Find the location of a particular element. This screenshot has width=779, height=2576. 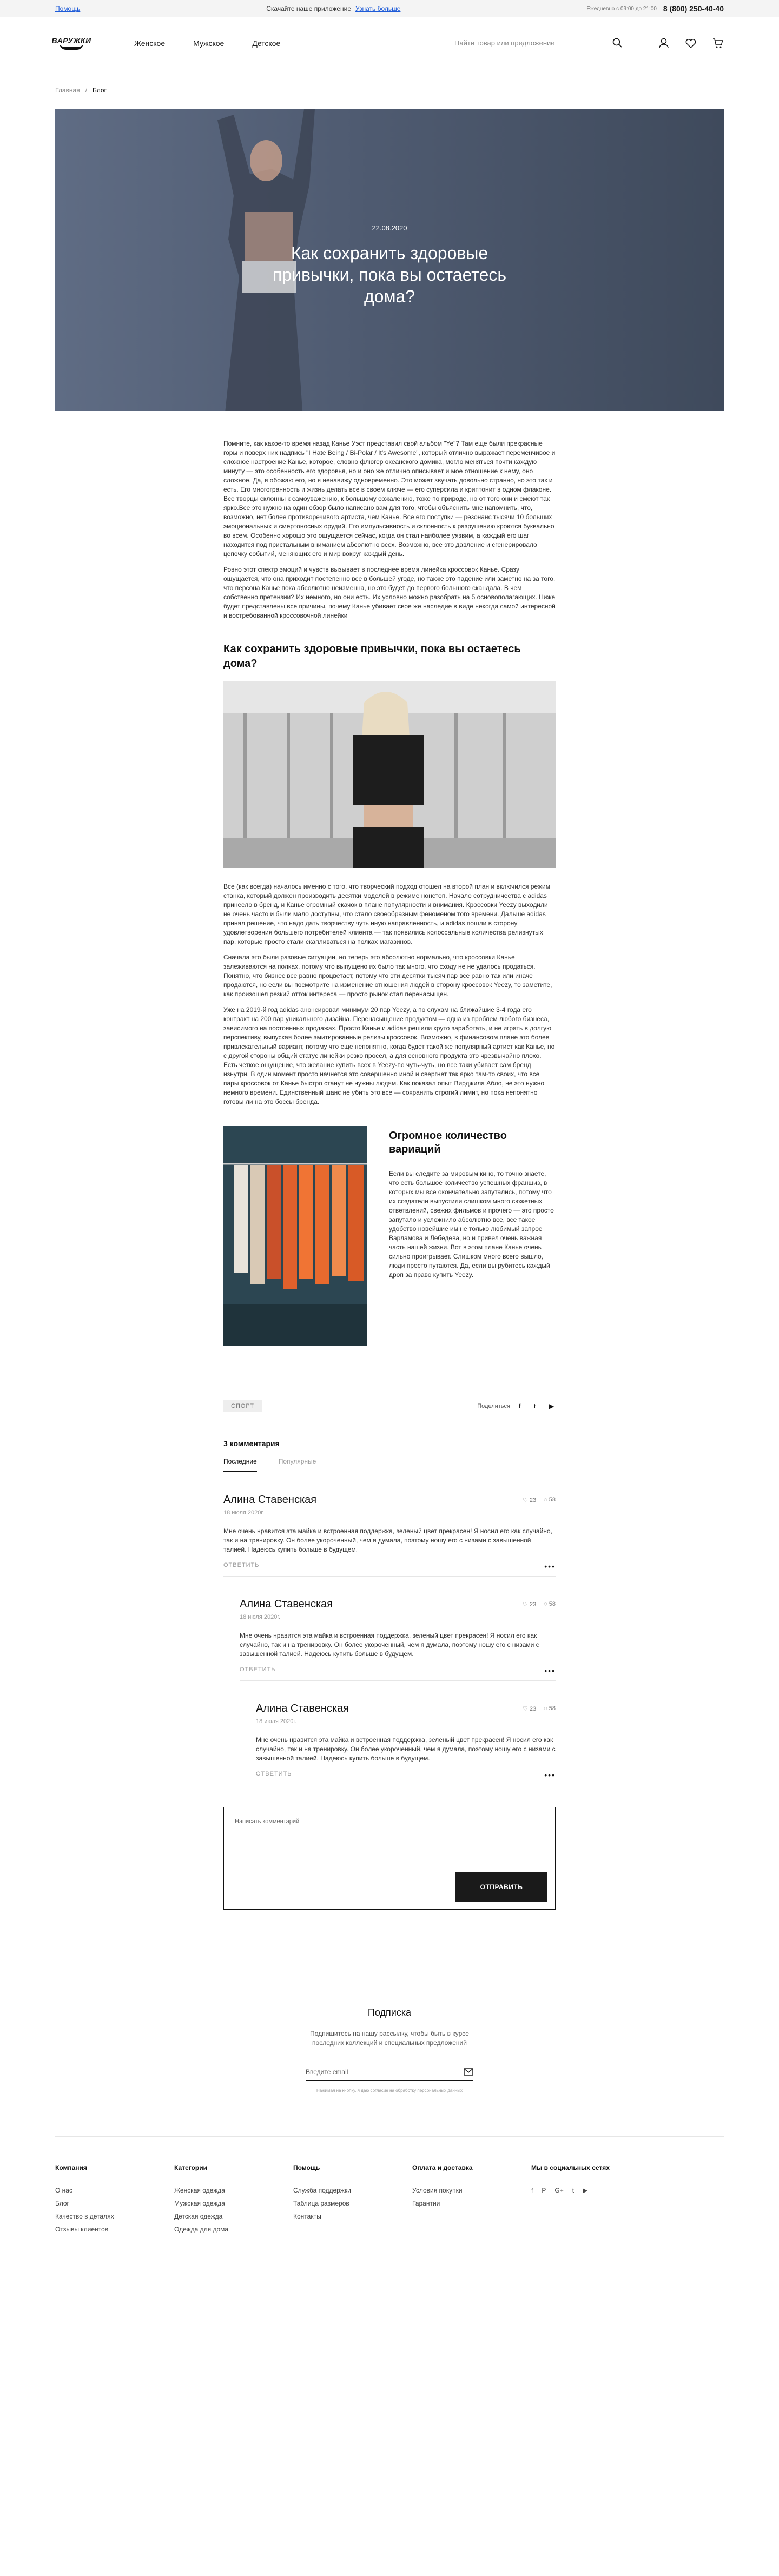

footer-link: Качество в деталях is located at coordinates (114, 2216).